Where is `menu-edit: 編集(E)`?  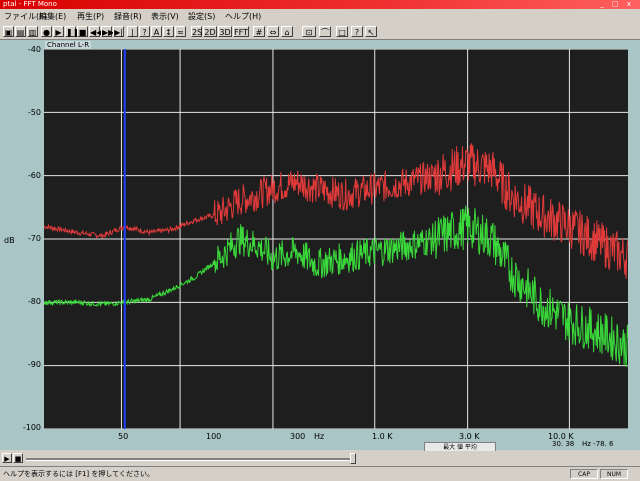
menu-edit: 編集(E) is located at coordinates (52, 16).